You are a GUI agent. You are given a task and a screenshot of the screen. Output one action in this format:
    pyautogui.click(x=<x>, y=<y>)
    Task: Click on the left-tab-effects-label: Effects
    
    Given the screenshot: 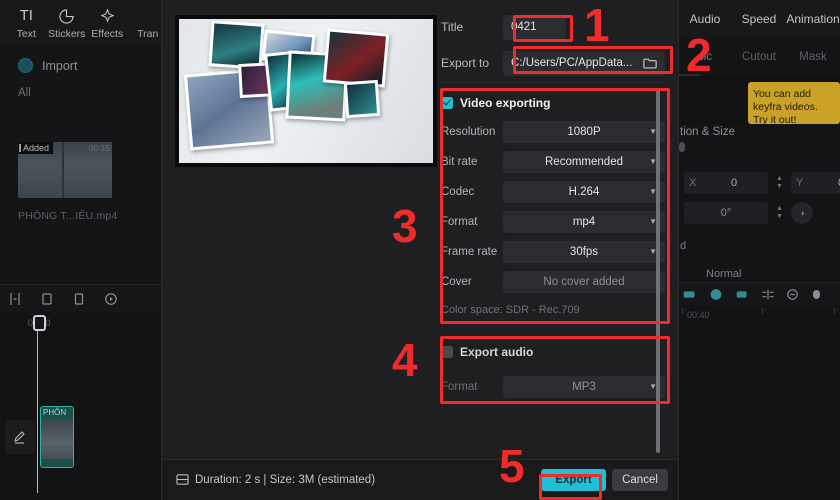 What is the action you would take?
    pyautogui.click(x=107, y=34)
    